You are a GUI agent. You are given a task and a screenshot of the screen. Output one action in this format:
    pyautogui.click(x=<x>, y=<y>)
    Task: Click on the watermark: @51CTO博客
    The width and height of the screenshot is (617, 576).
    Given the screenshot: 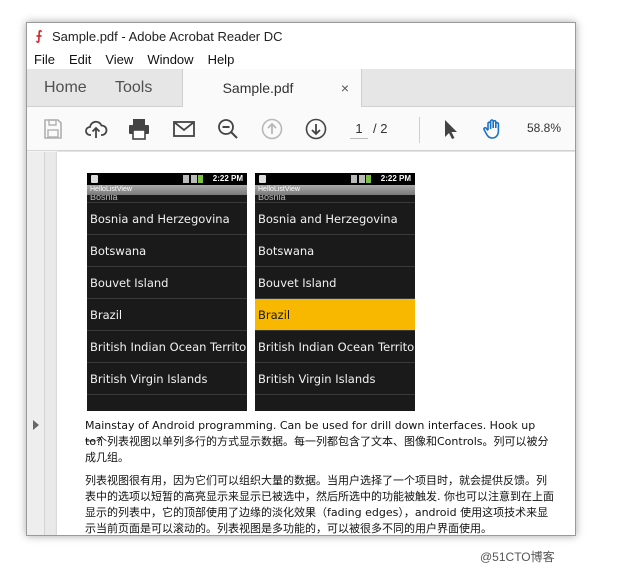 What is the action you would take?
    pyautogui.click(x=517, y=557)
    